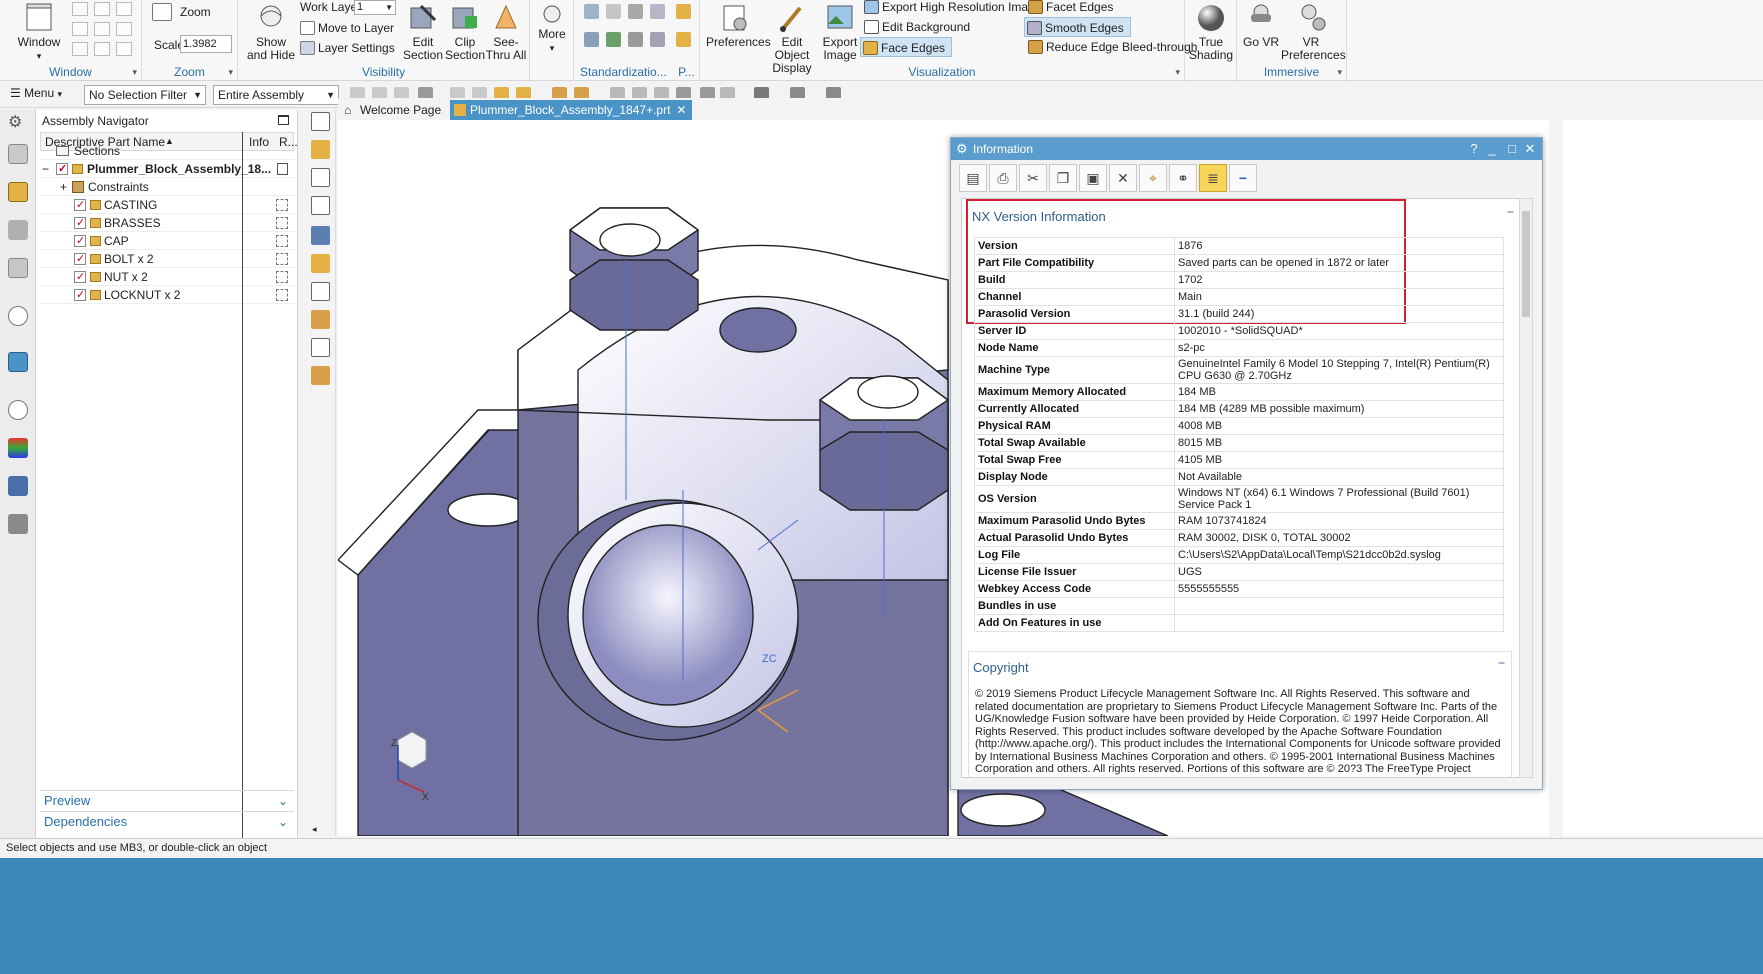 The height and width of the screenshot is (974, 1763). What do you see at coordinates (1003, 178) in the screenshot?
I see `print-icon: ⎙` at bounding box center [1003, 178].